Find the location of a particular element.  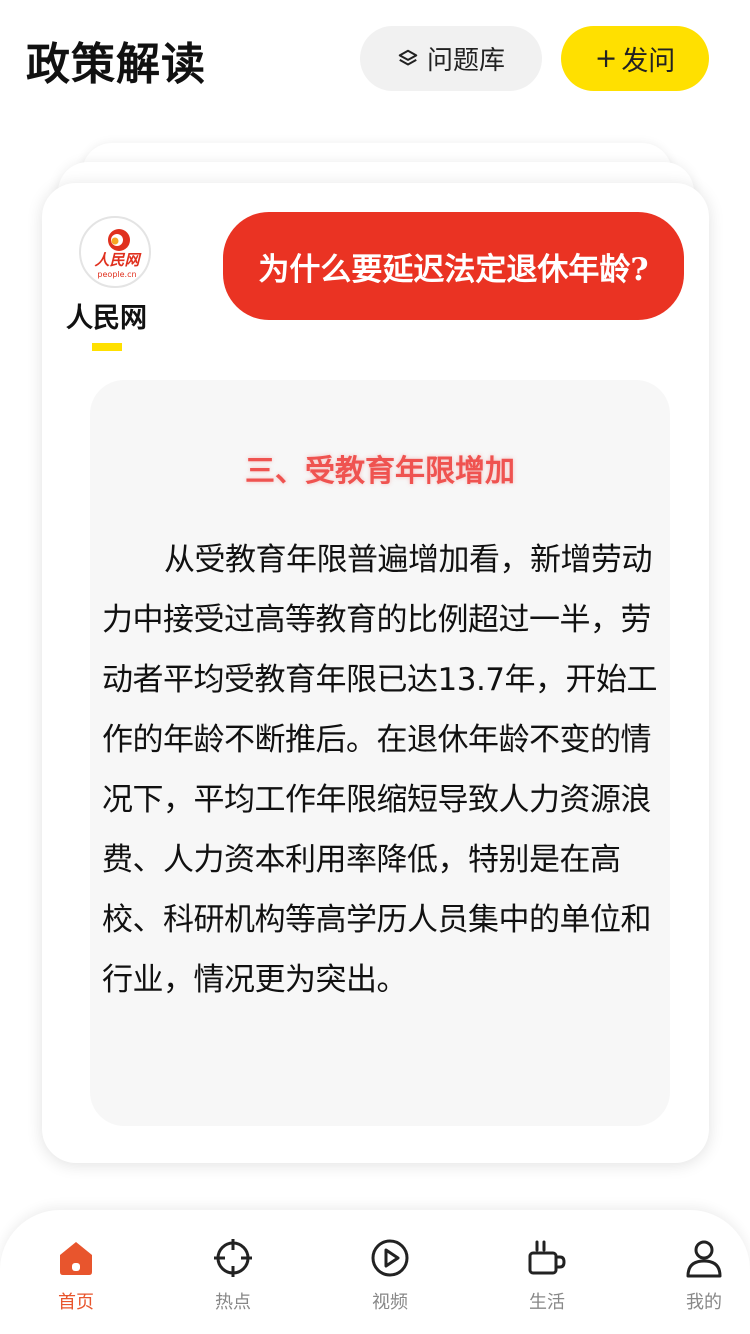

section-title: 三、受教育年限增加 is located at coordinates (380, 471).